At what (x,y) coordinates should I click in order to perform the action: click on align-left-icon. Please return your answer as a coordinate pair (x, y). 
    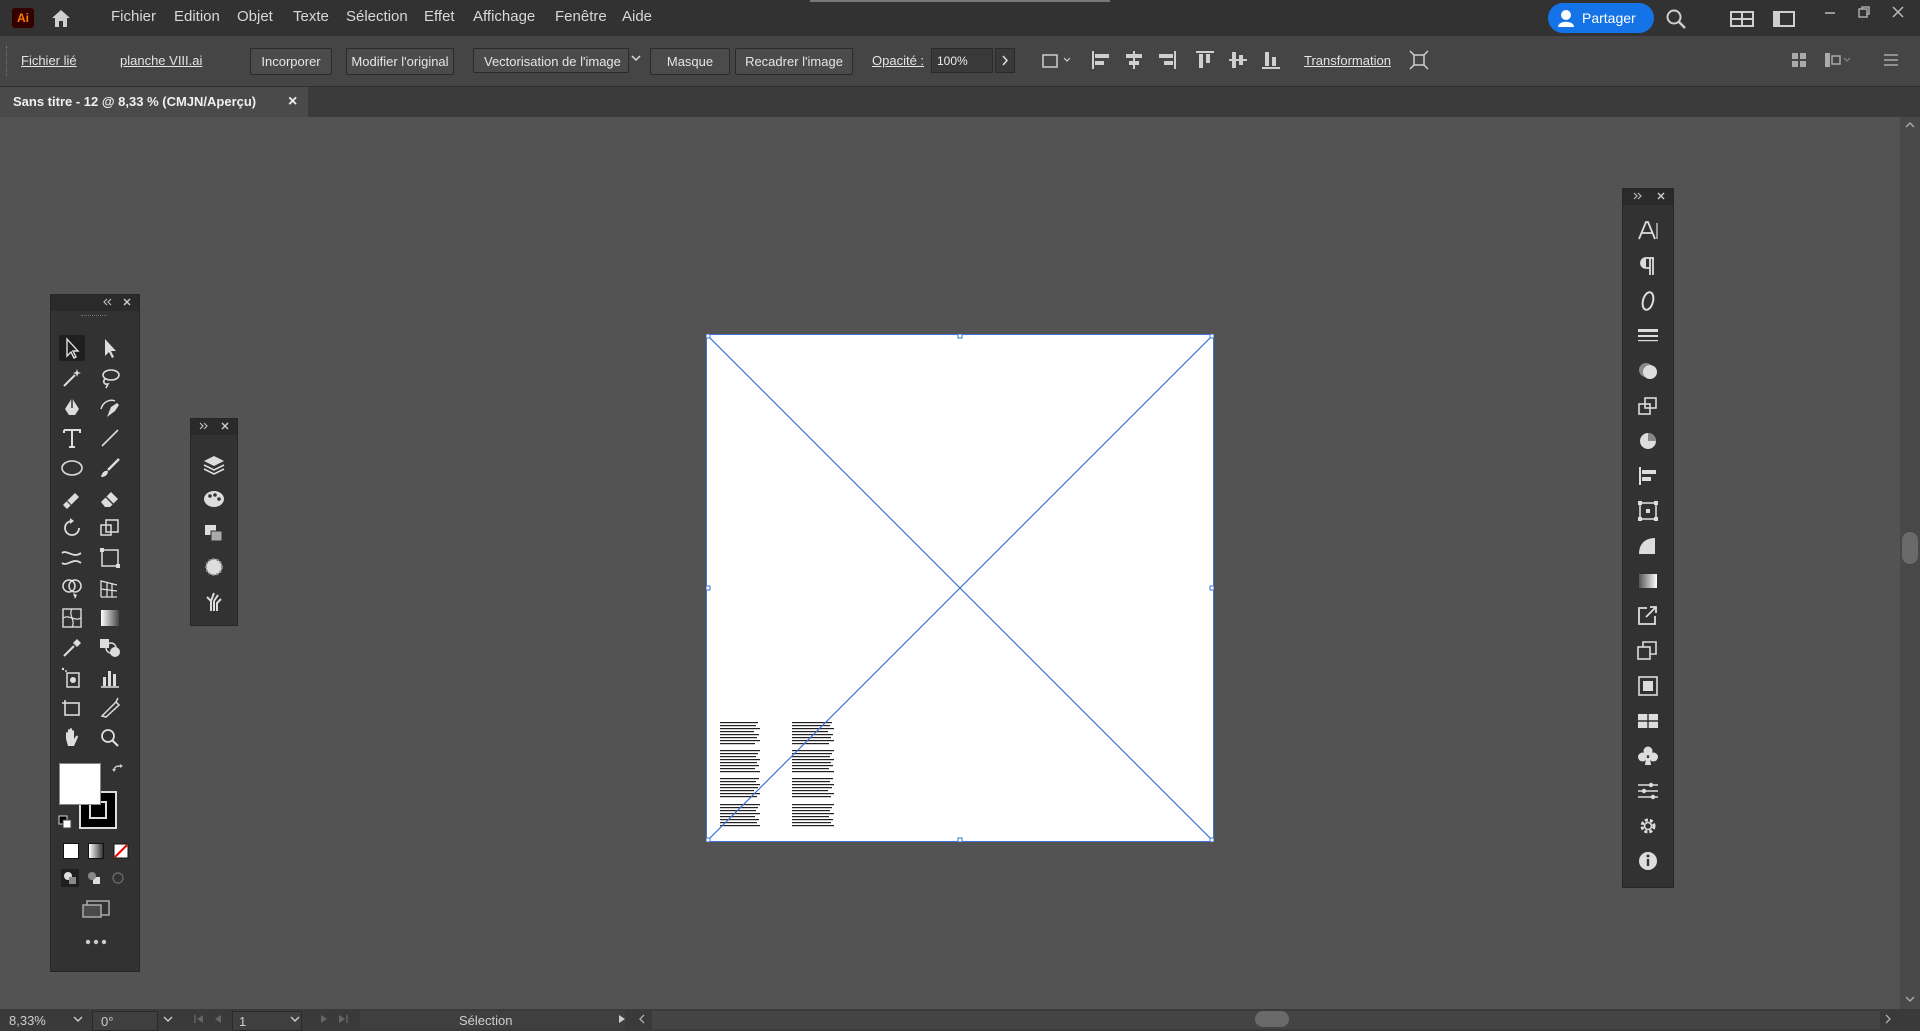
    Looking at the image, I should click on (1101, 60).